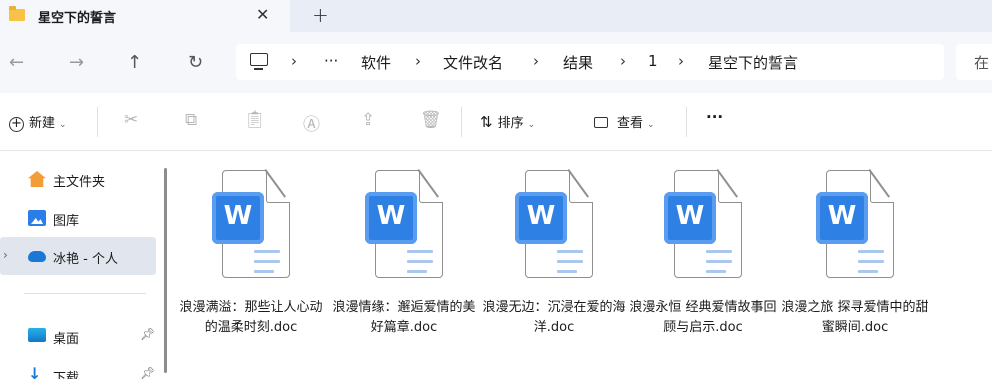 The width and height of the screenshot is (992, 379). I want to click on file-name: 浪漫满溢：那些让人心动的温柔时刻.doc, so click(251, 317).